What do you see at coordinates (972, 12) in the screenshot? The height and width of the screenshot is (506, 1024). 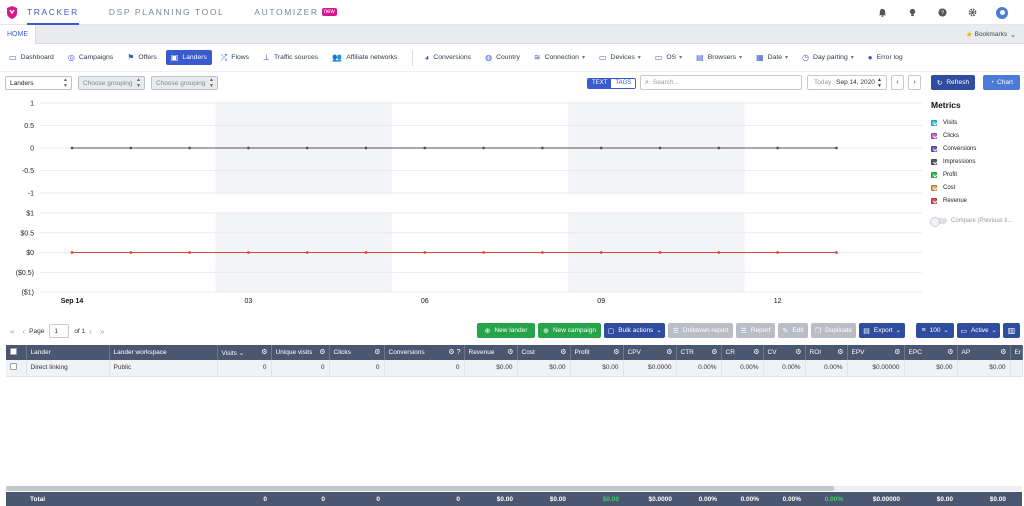 I see `gear-icon` at bounding box center [972, 12].